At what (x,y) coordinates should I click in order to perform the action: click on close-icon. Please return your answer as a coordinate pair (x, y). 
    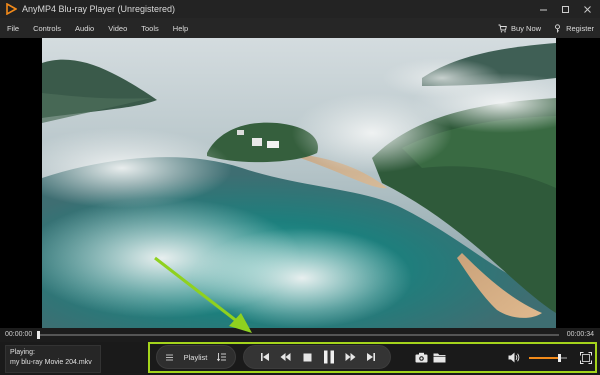
    Looking at the image, I should click on (587, 9).